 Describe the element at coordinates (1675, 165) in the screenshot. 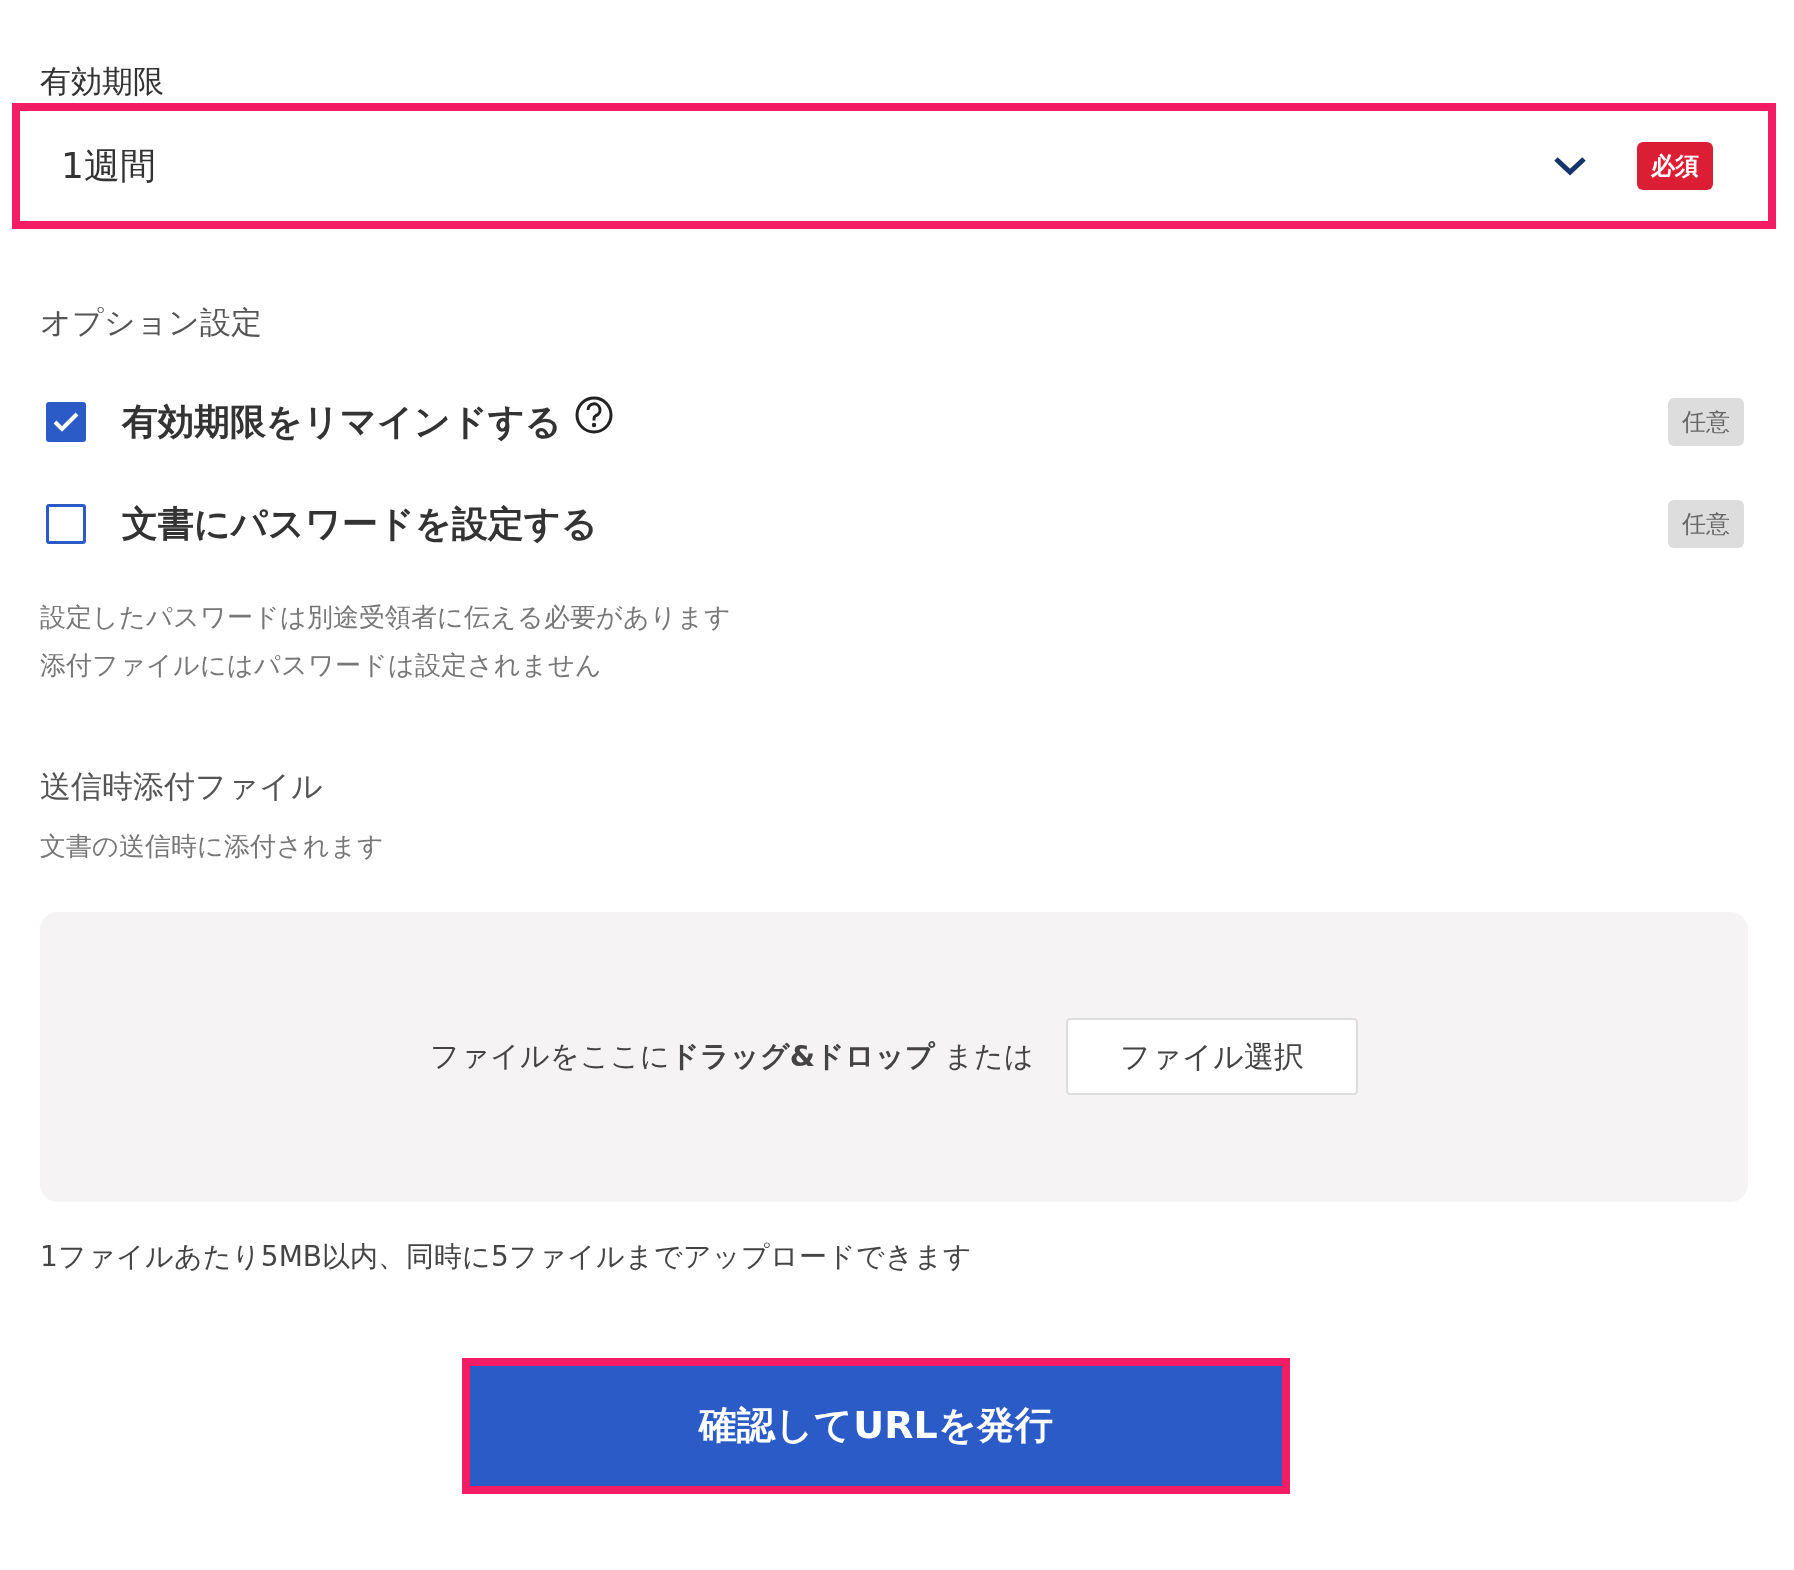

I see `required-badge: 必須` at that location.